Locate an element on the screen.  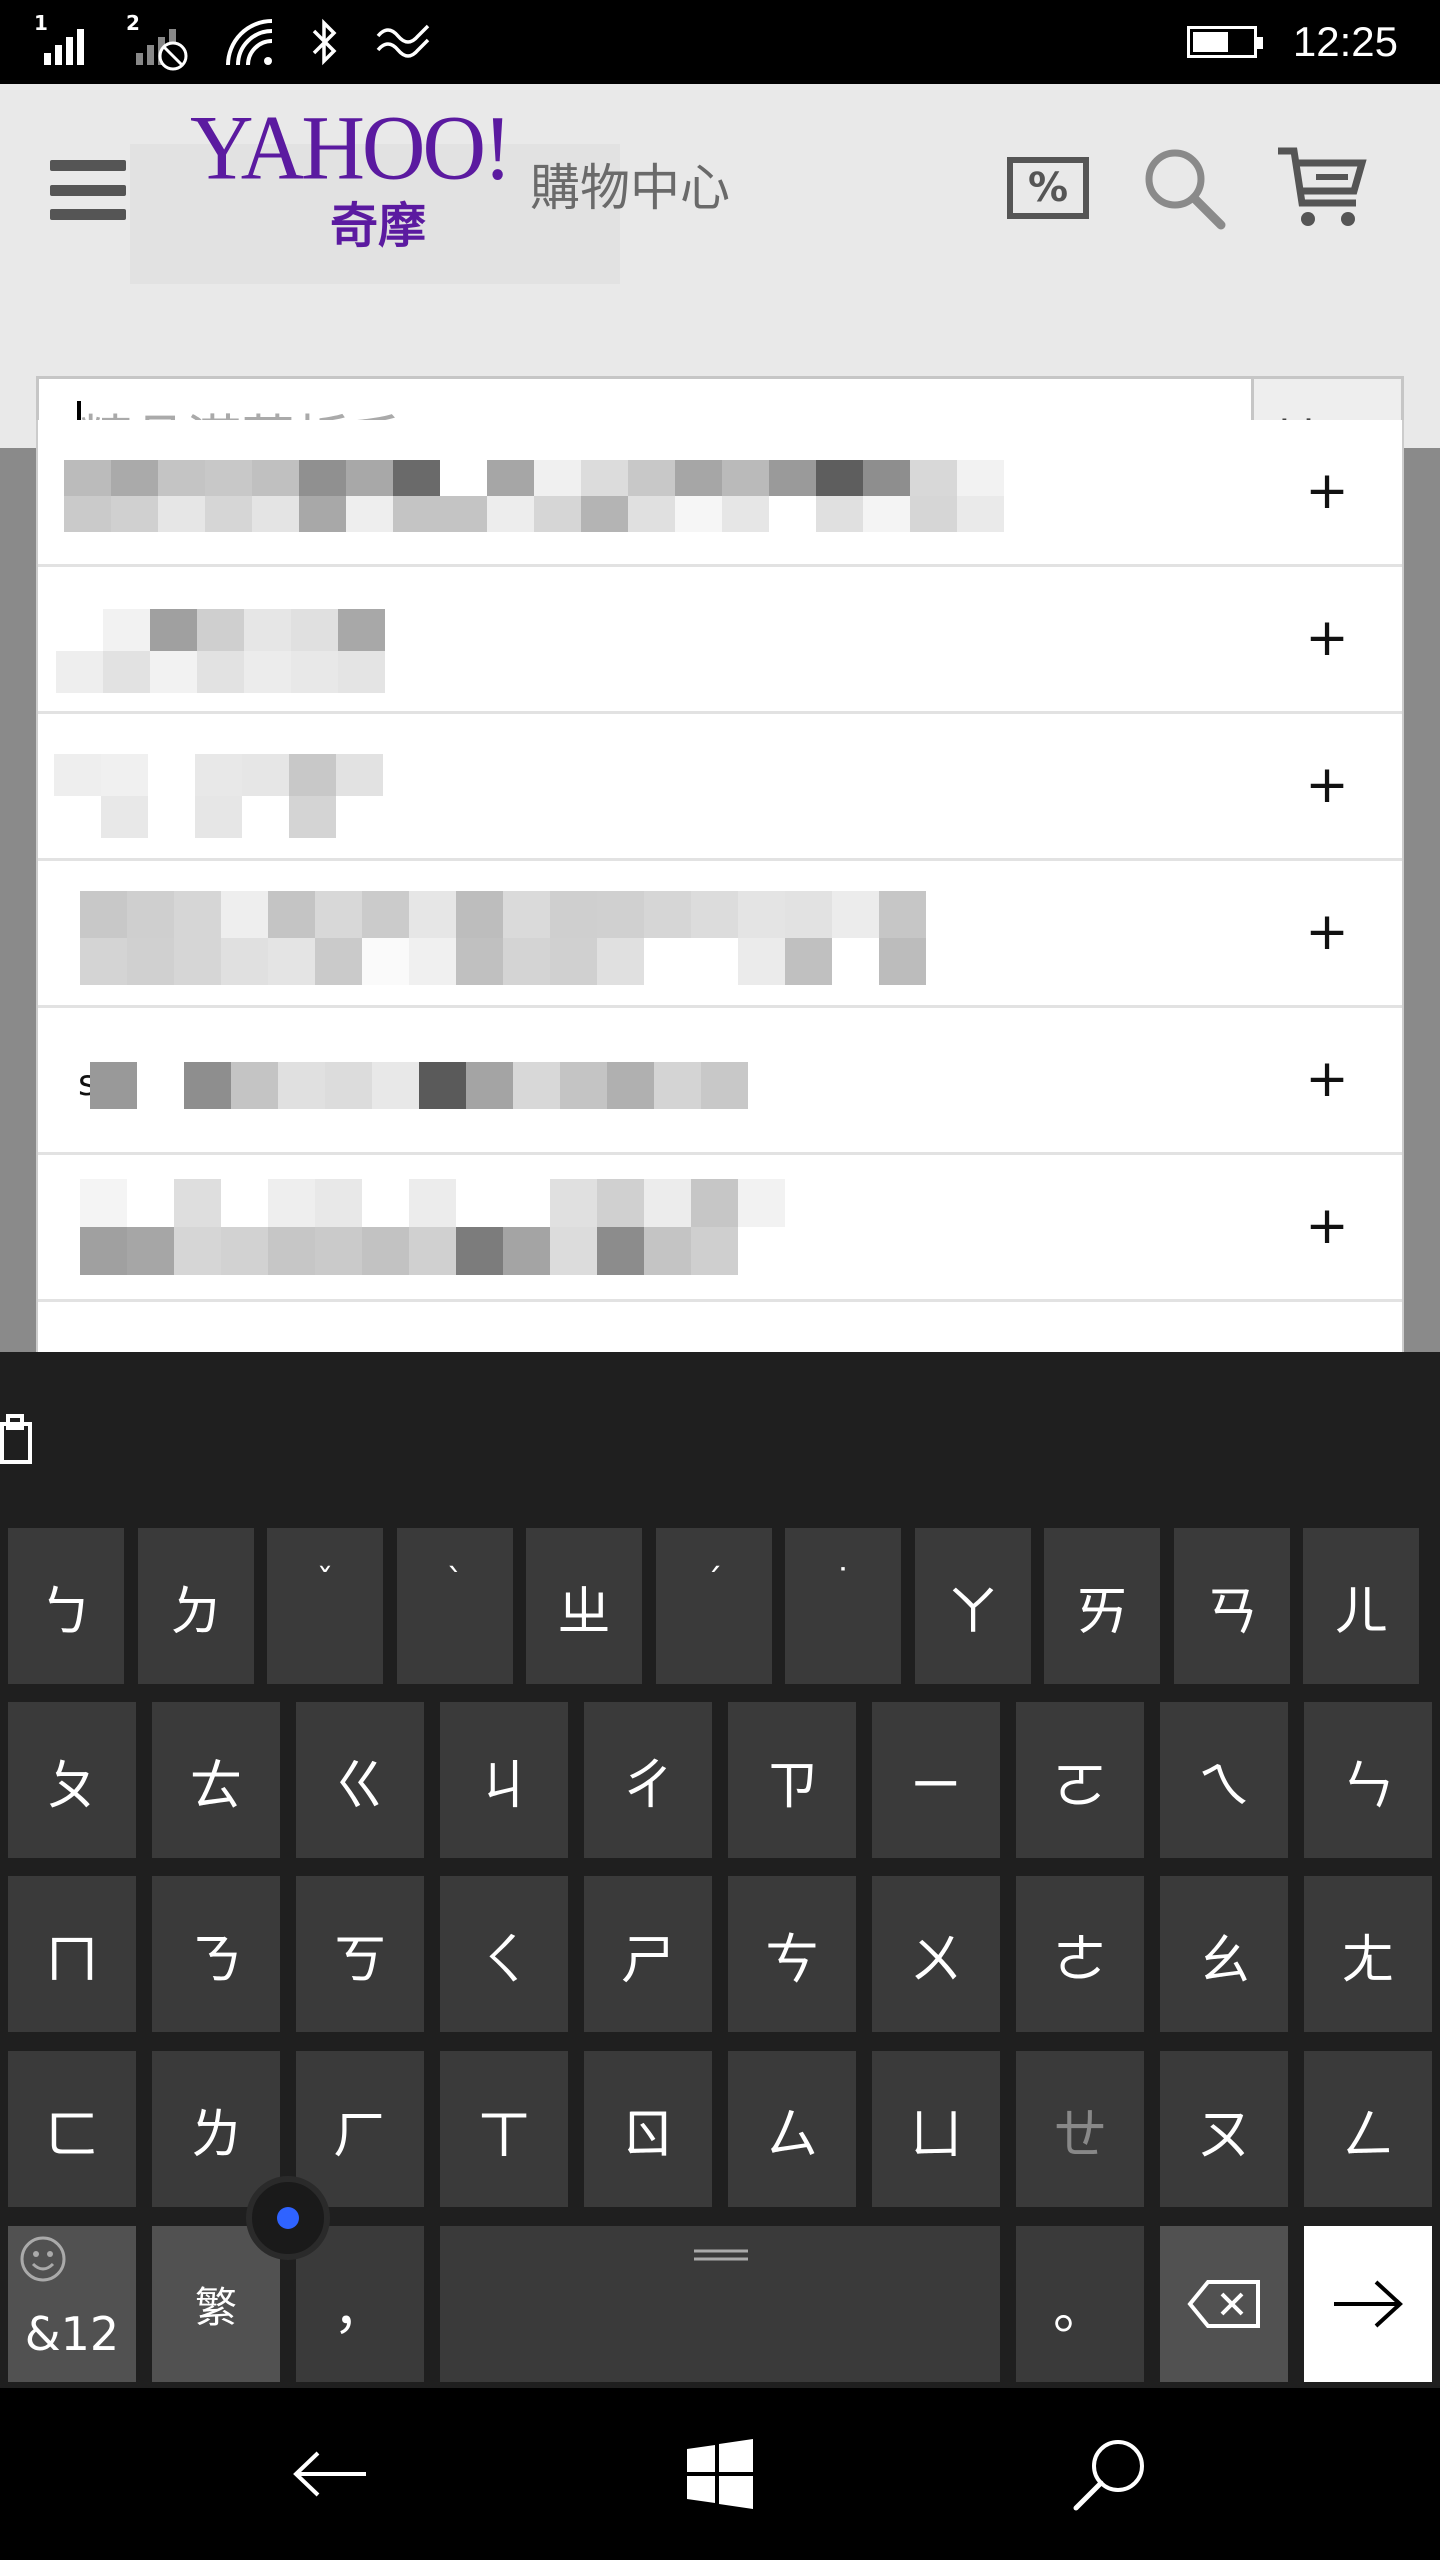
data-sense-icon is located at coordinates (403, 41).